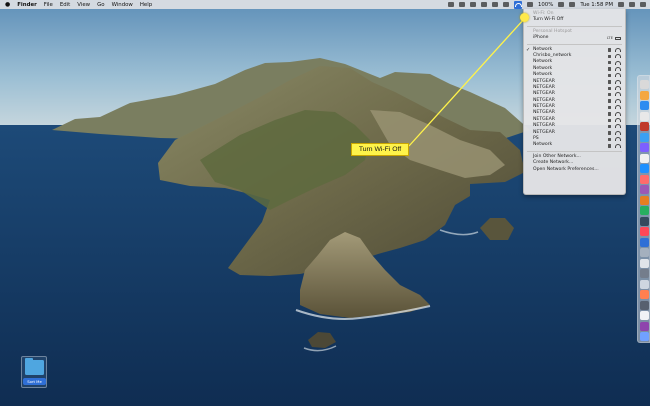 The height and width of the screenshot is (406, 650). I want to click on folder-label: Sort Me, so click(34, 381).